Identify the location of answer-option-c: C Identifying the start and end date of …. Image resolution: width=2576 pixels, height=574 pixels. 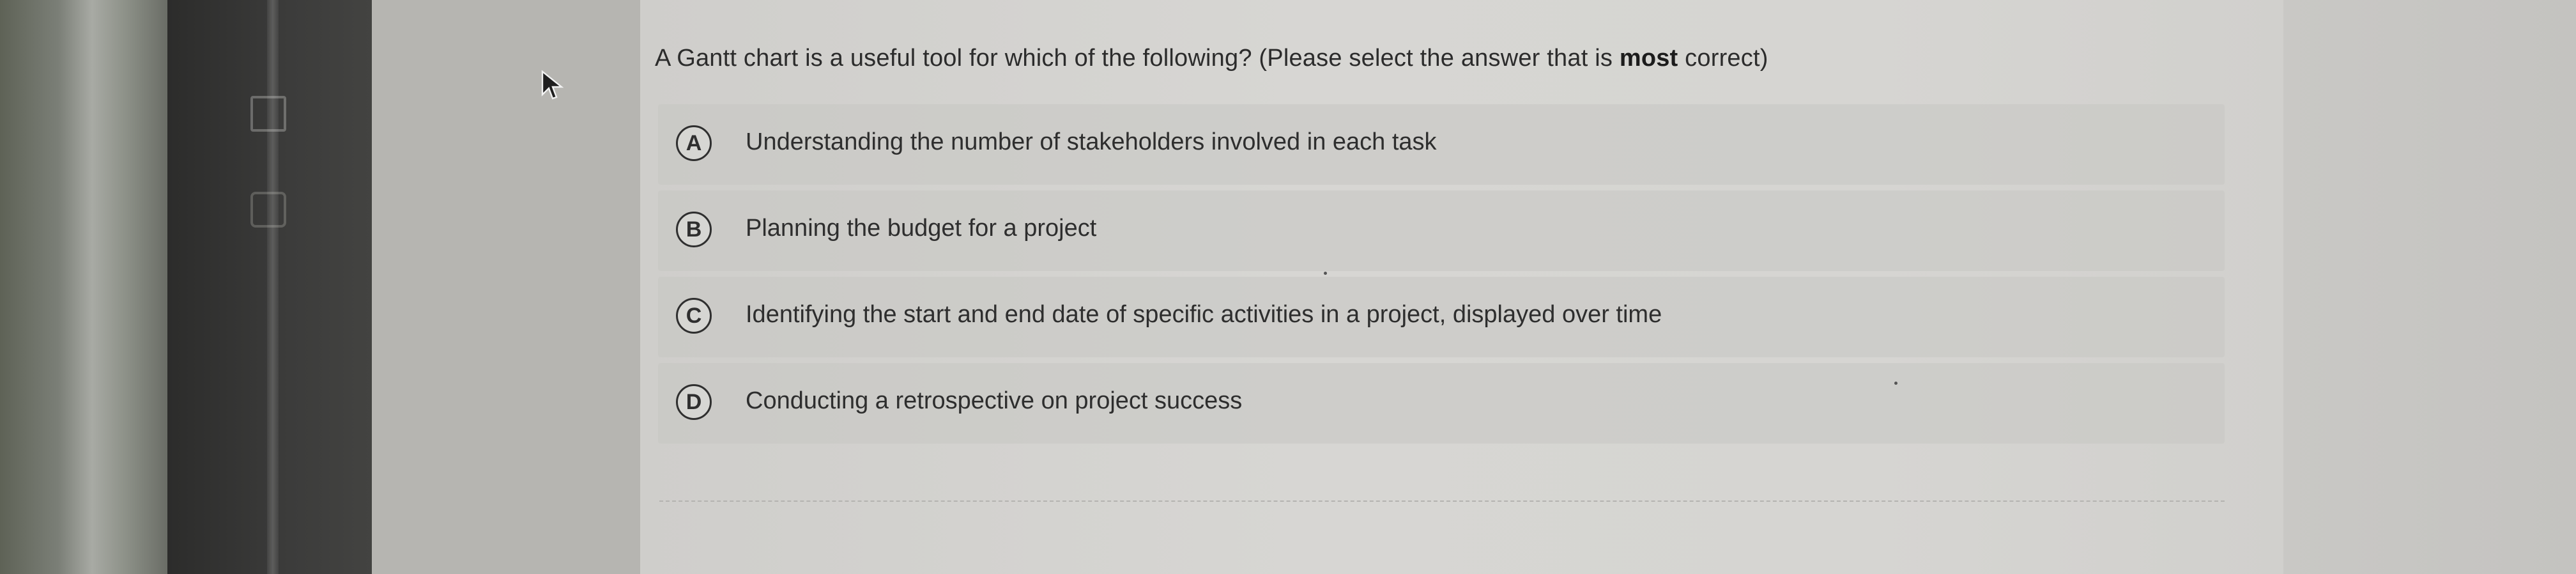
(1441, 317).